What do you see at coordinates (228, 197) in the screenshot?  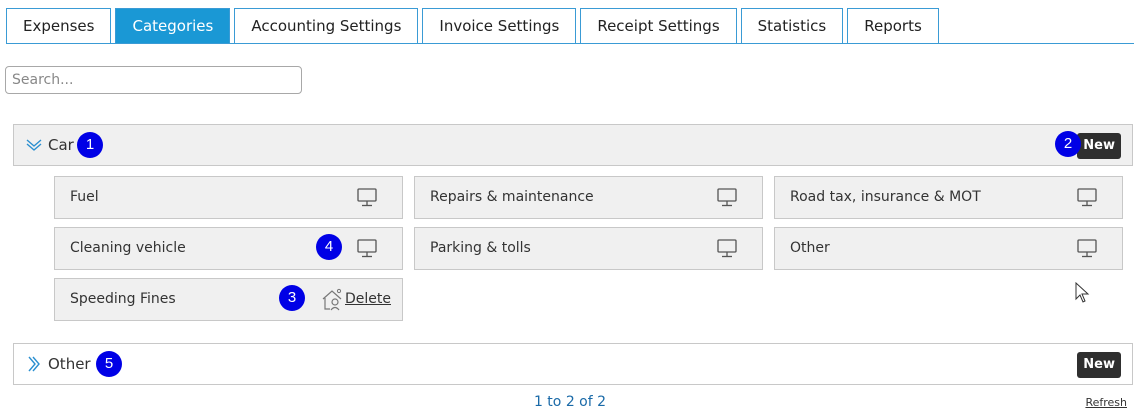 I see `category-item-fuel: Fuel` at bounding box center [228, 197].